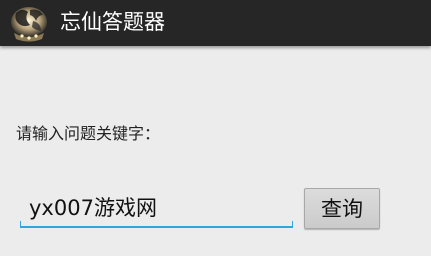 This screenshot has width=431, height=256. What do you see at coordinates (156, 224) in the screenshot?
I see `input-underline` at bounding box center [156, 224].